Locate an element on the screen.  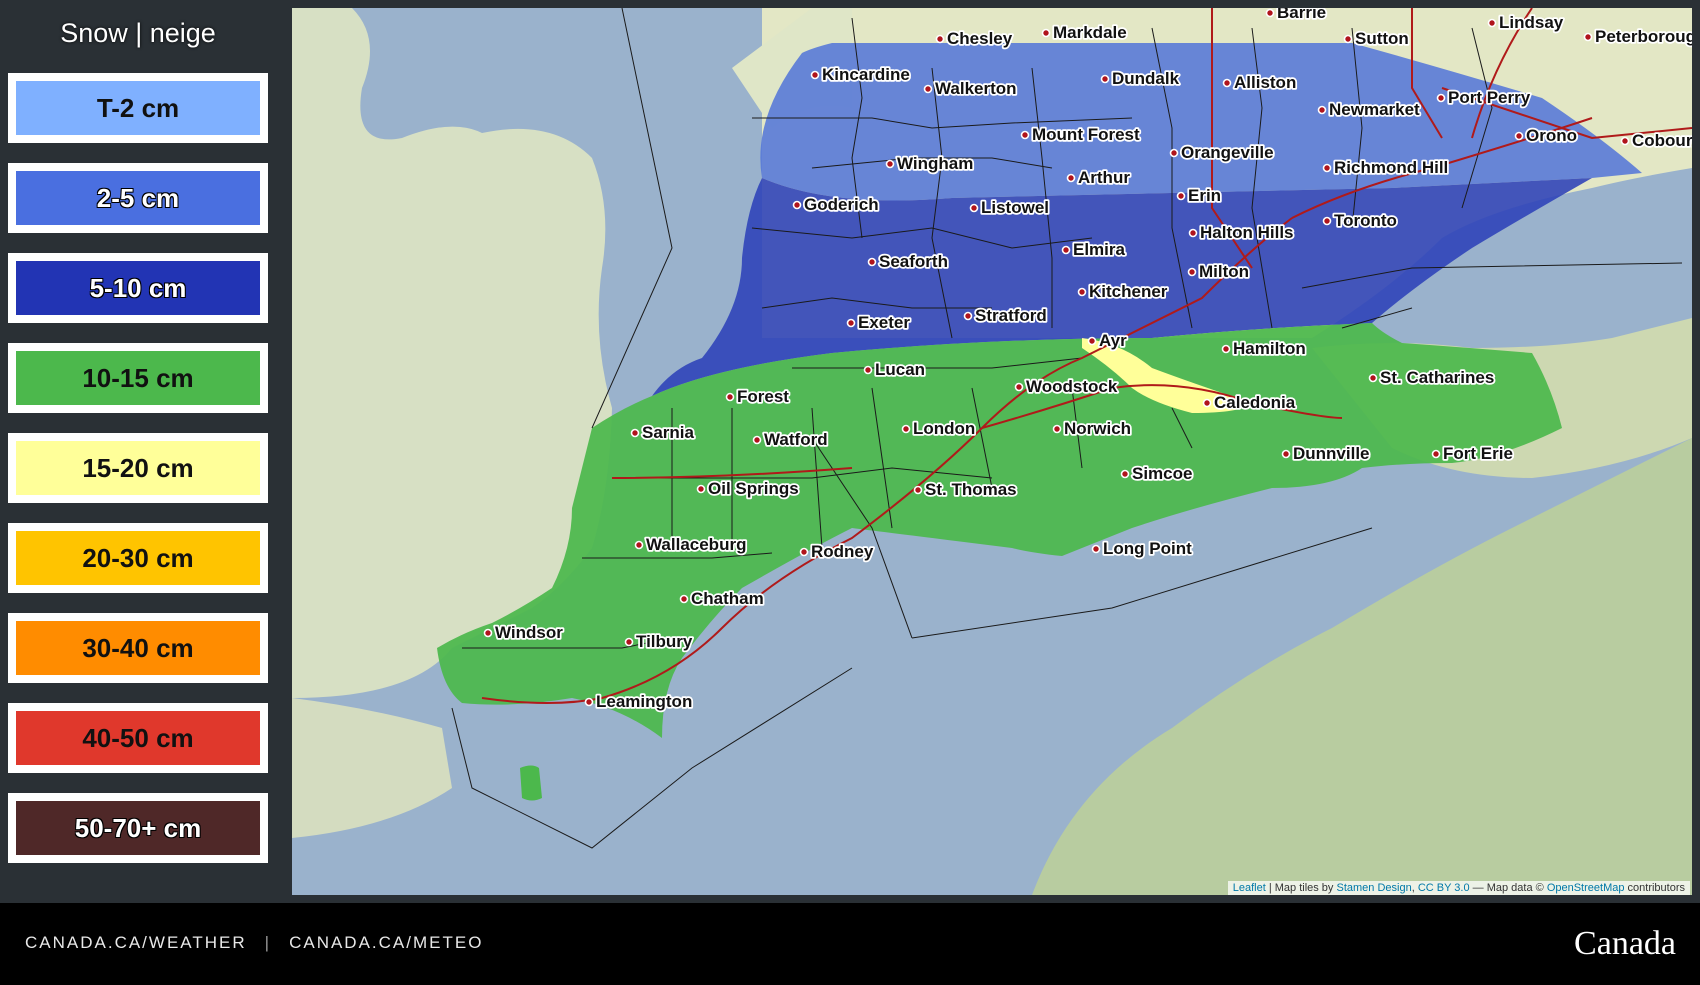
city-watford: Watford is located at coordinates (790, 439).